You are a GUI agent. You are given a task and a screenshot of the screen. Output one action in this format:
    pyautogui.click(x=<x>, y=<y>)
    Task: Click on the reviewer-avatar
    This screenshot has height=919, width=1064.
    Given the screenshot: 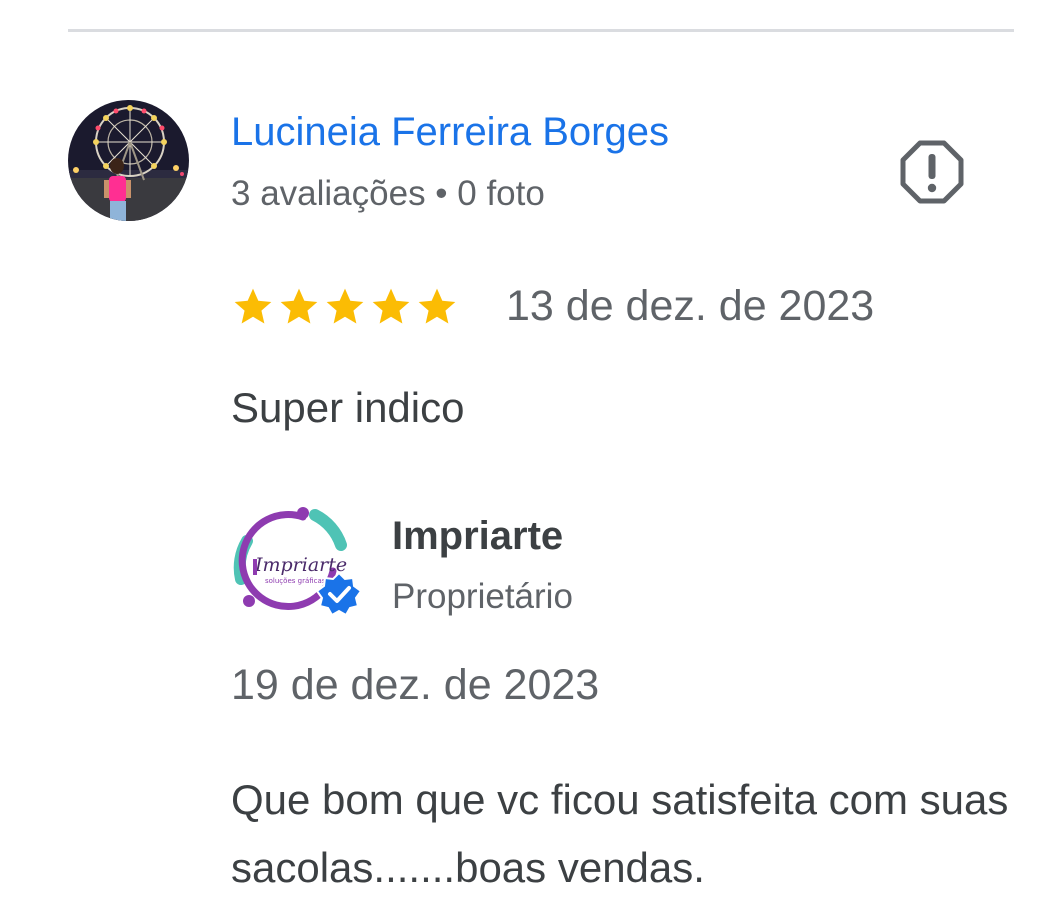 What is the action you would take?
    pyautogui.click(x=128, y=160)
    